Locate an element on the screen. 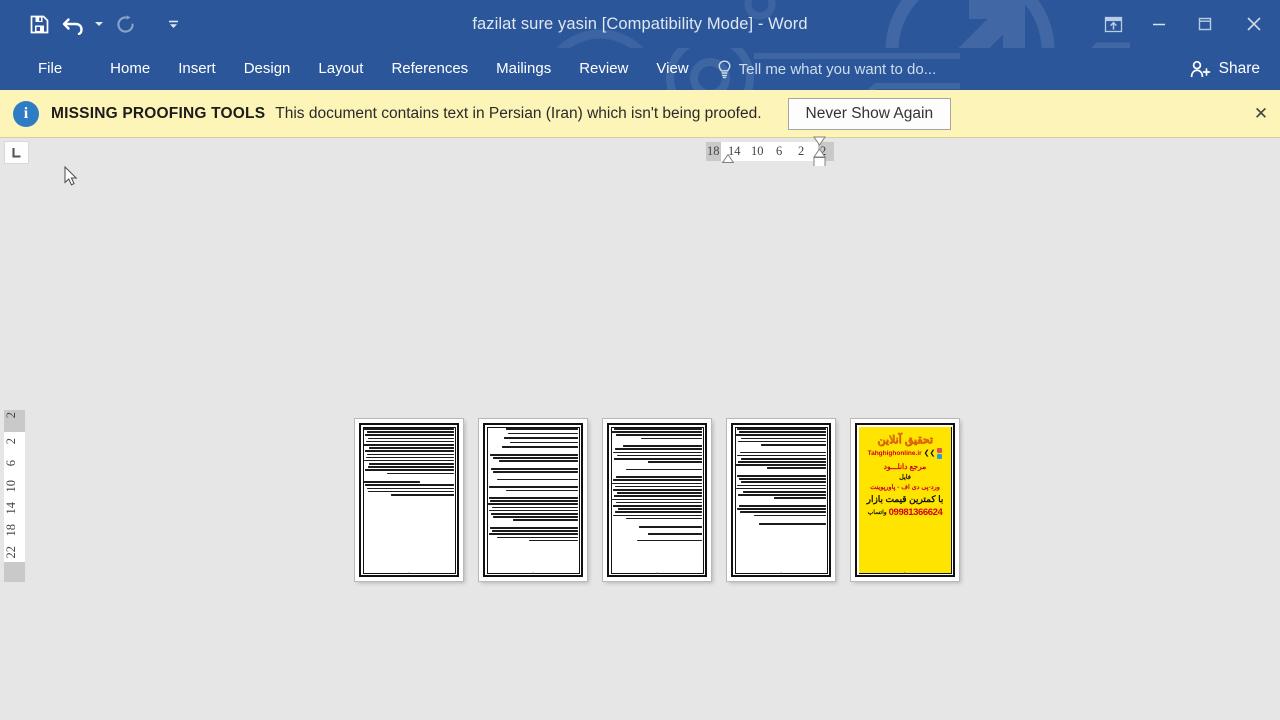  tab-design: Design is located at coordinates (267, 69).